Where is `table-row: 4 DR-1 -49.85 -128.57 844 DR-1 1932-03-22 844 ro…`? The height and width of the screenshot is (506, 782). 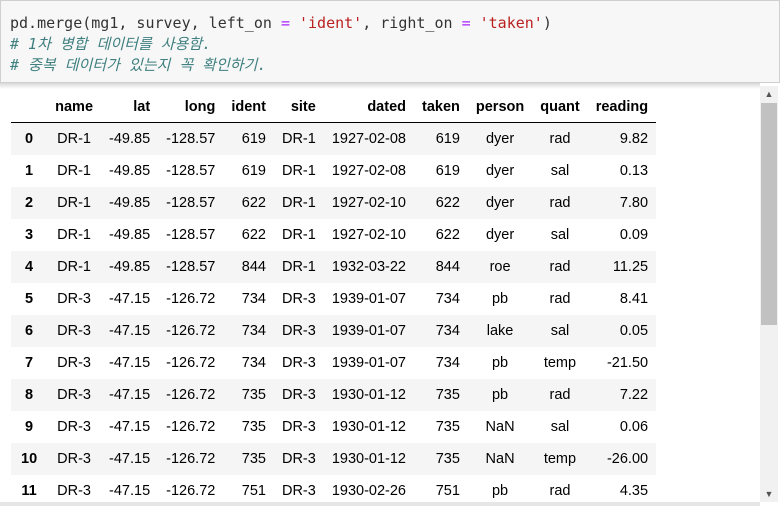
table-row: 4 DR-1 -49.85 -128.57 844 DR-1 1932-03-22 844 ro… is located at coordinates (334, 267).